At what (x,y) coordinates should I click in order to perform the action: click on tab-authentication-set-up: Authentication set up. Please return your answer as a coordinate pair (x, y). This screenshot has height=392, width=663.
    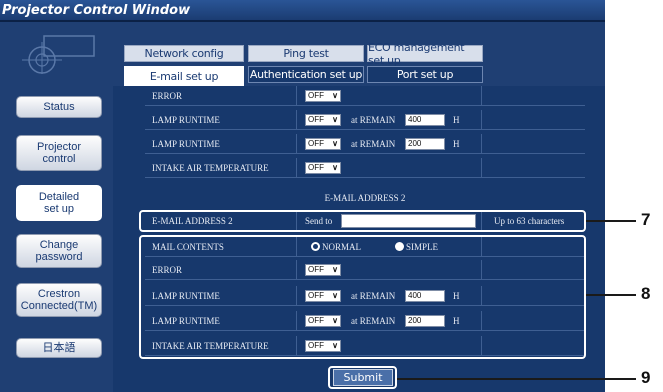
    Looking at the image, I should click on (306, 74).